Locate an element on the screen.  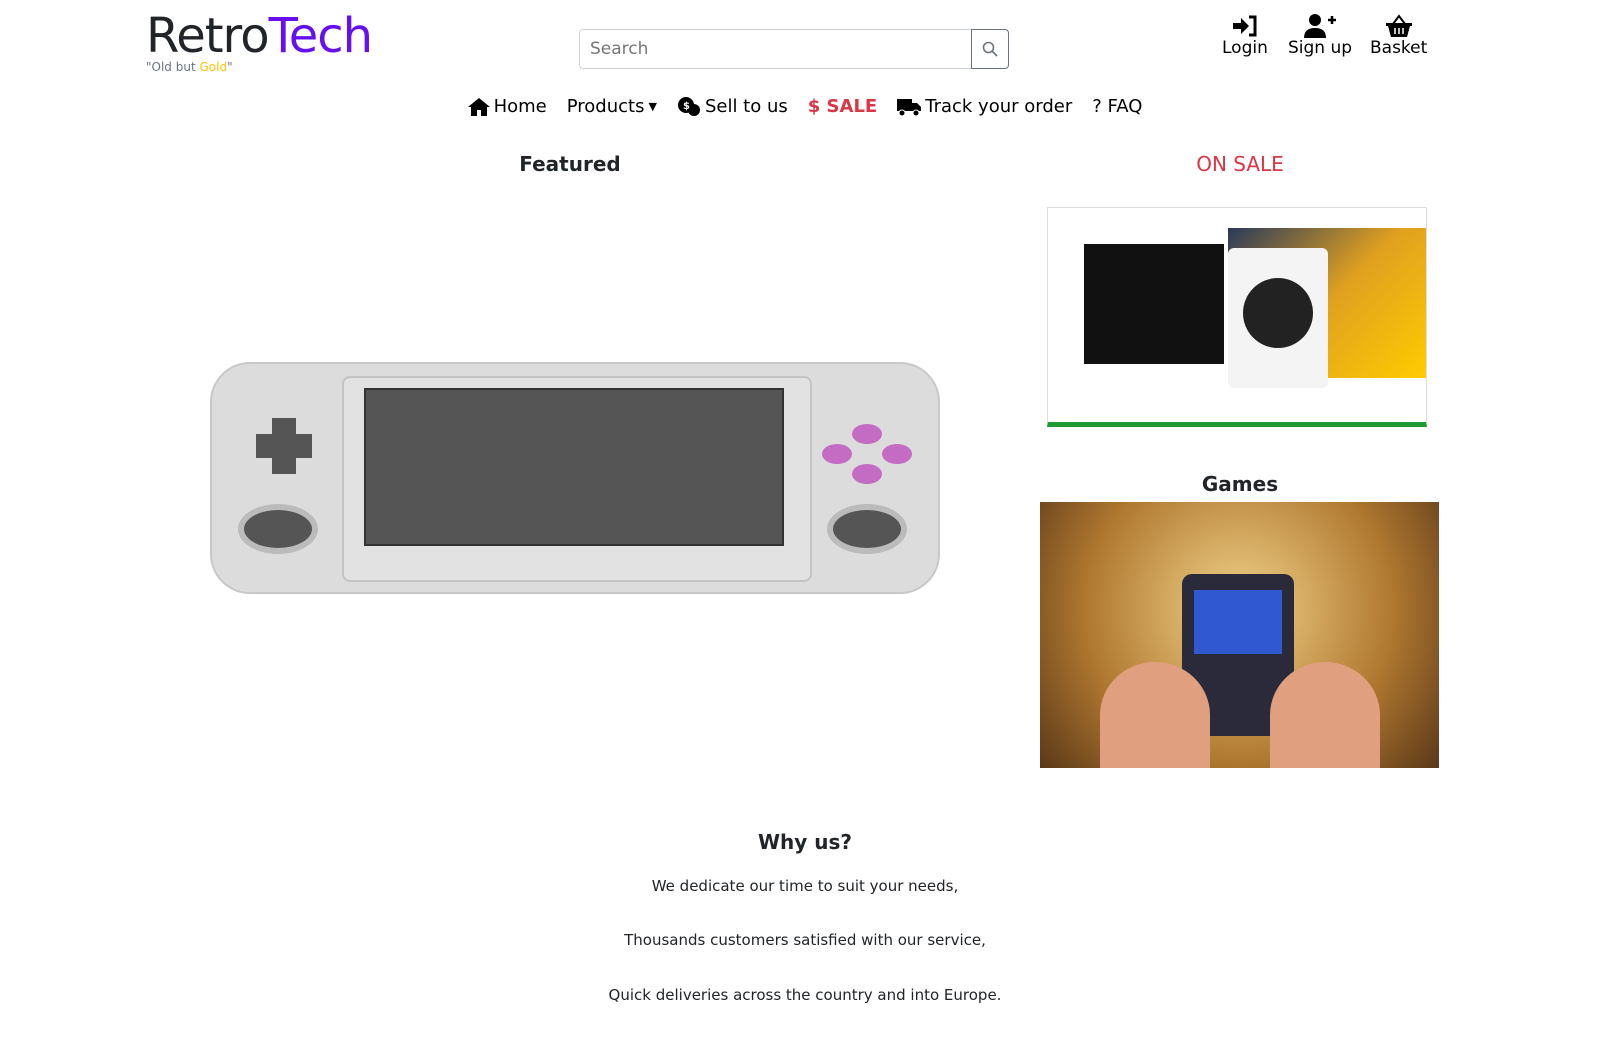
nav-sale-label: $ SALE is located at coordinates (842, 106).